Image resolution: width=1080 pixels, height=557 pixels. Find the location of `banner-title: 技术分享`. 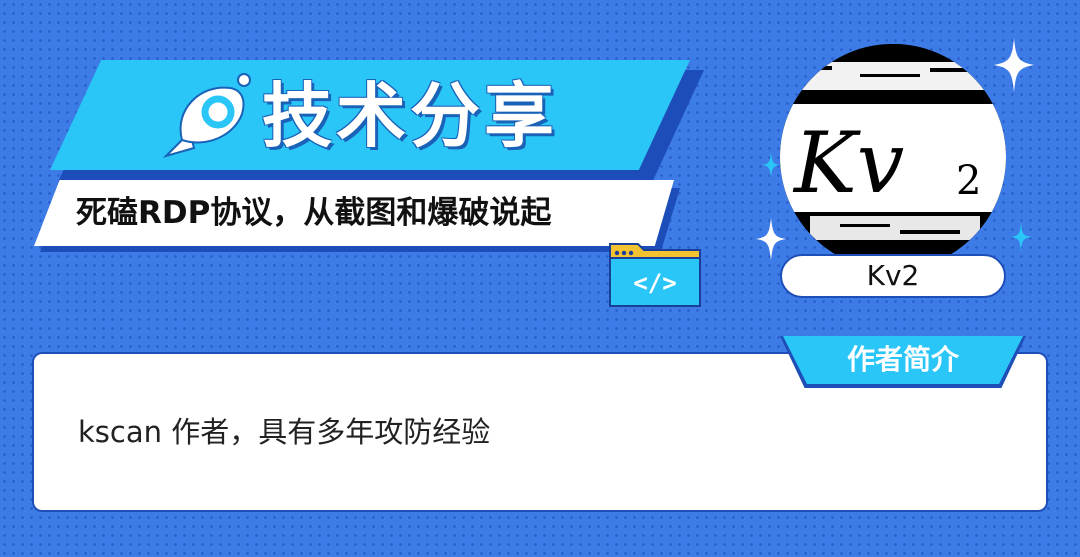

banner-title: 技术分享 is located at coordinates (410, 116).